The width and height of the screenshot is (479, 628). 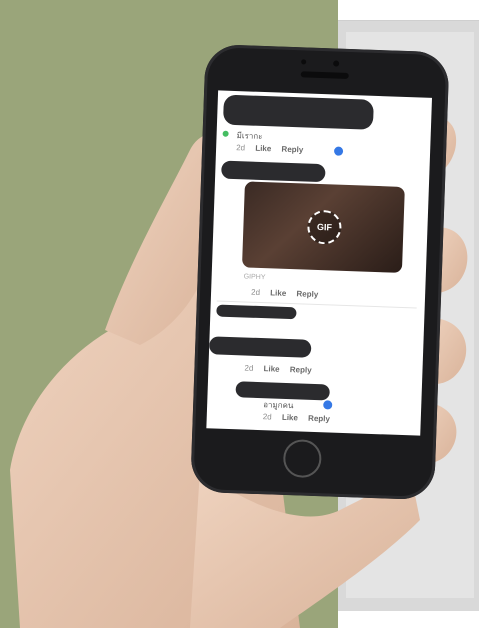 What do you see at coordinates (278, 405) in the screenshot?
I see `comment-4-author: อามูกคน` at bounding box center [278, 405].